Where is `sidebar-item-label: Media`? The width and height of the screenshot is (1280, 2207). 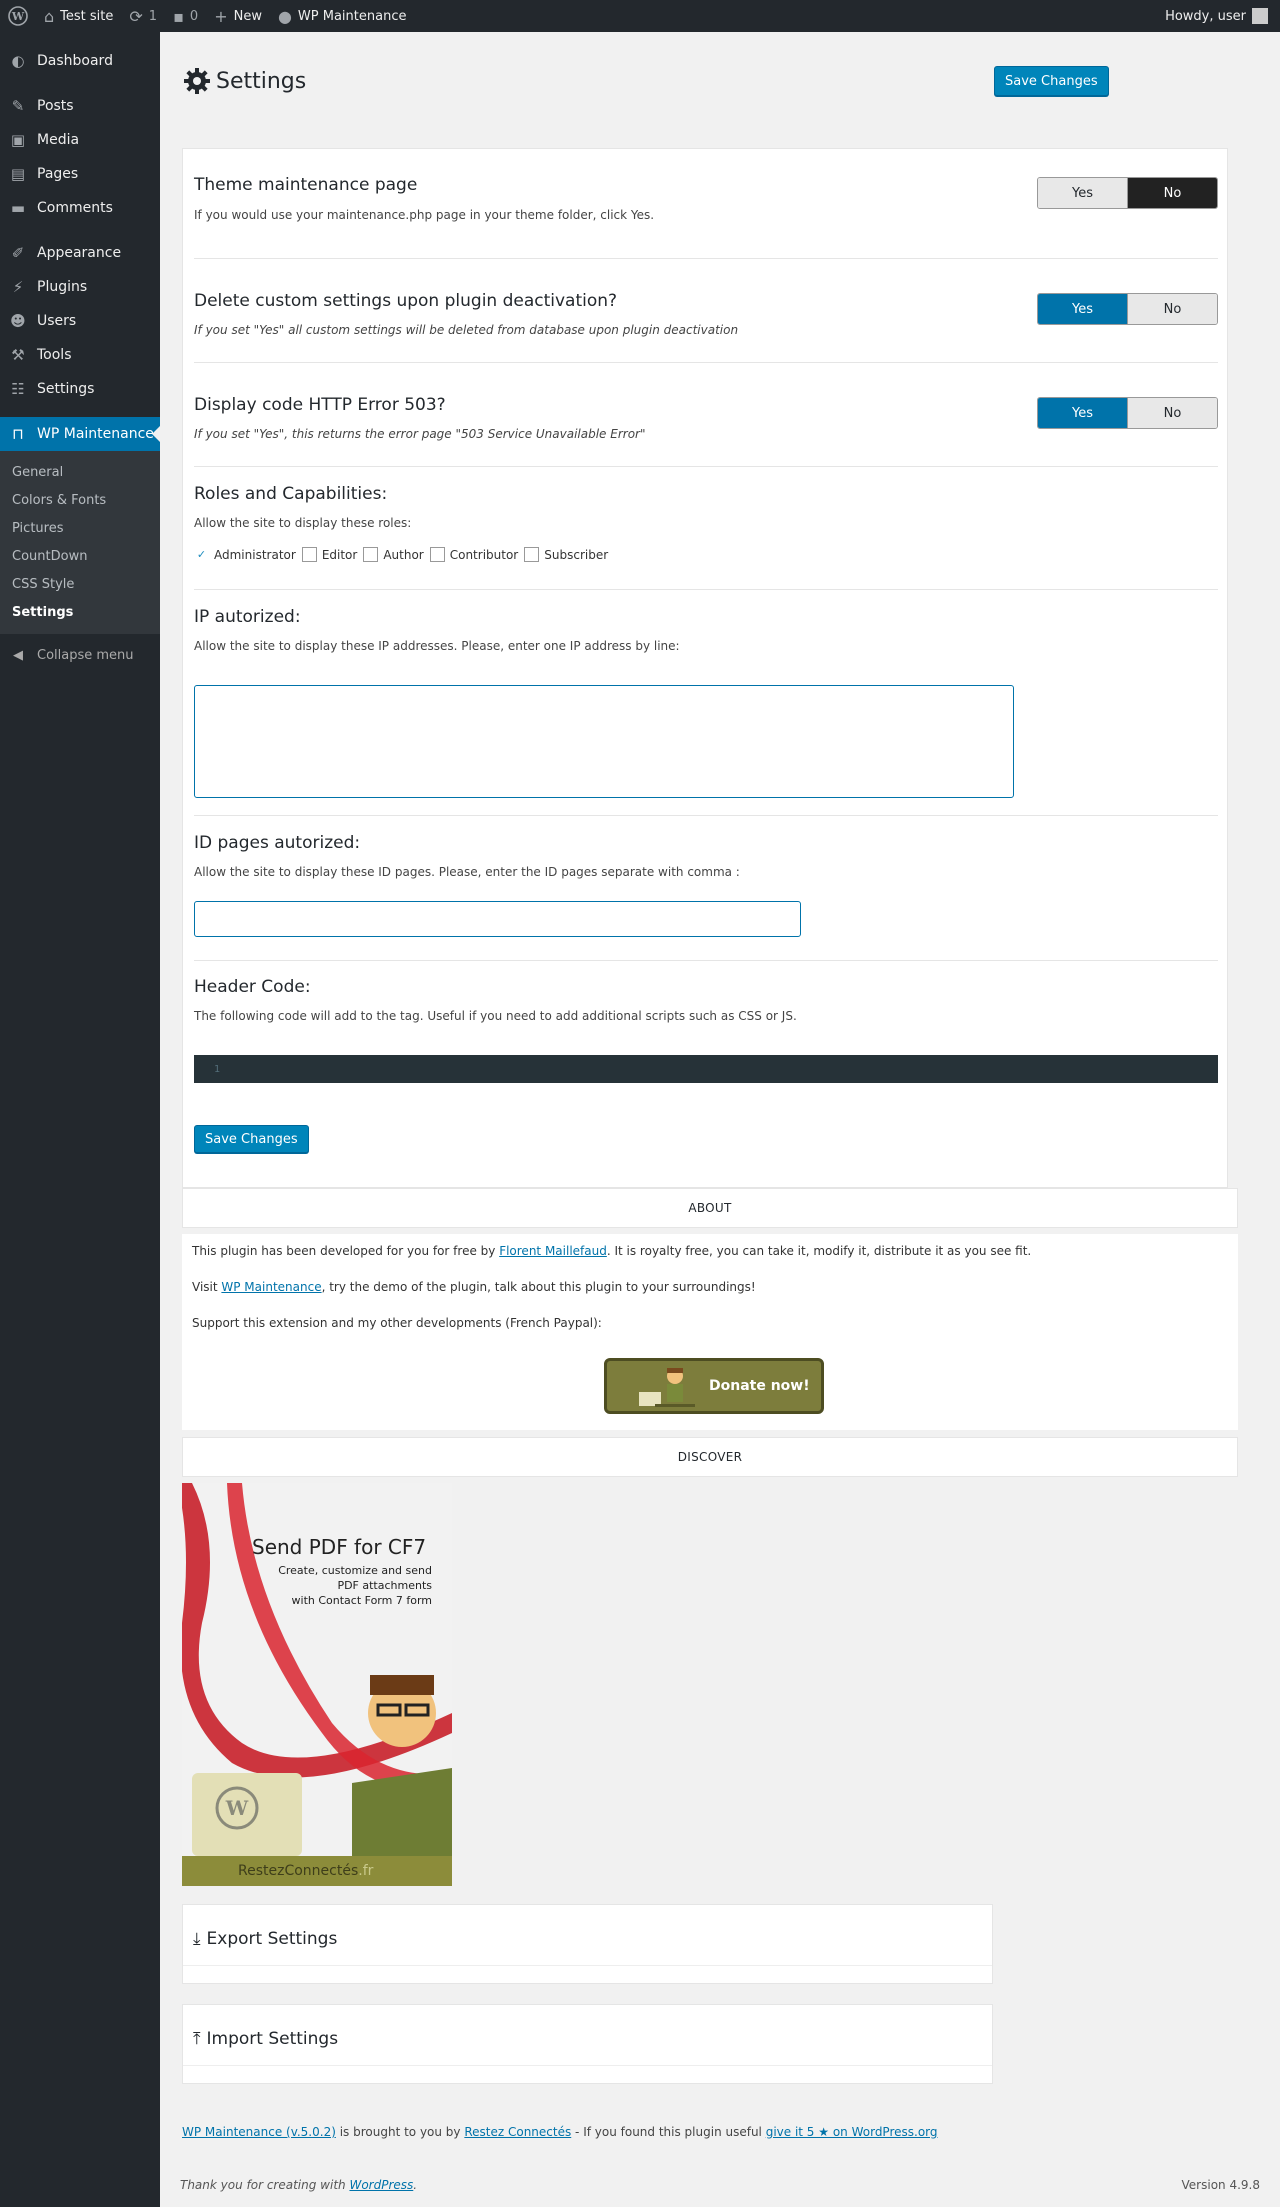
sidebar-item-label: Media is located at coordinates (58, 140).